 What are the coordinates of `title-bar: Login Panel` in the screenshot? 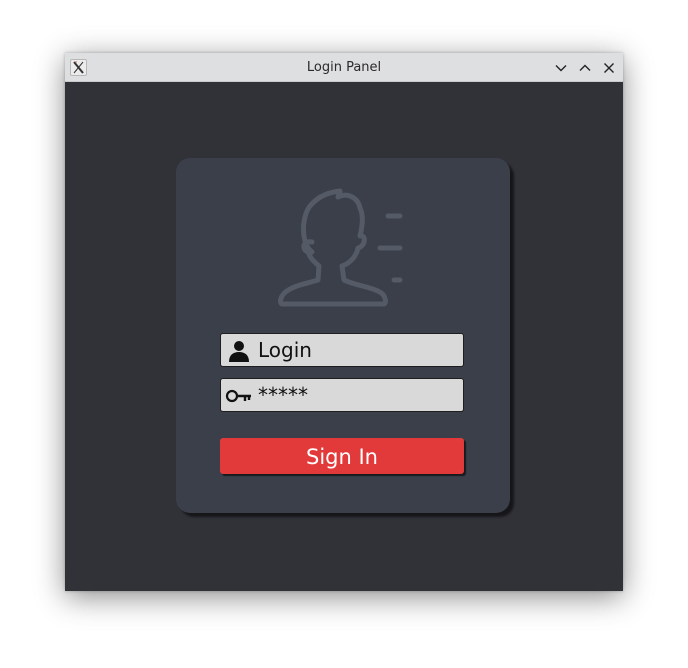 It's located at (344, 67).